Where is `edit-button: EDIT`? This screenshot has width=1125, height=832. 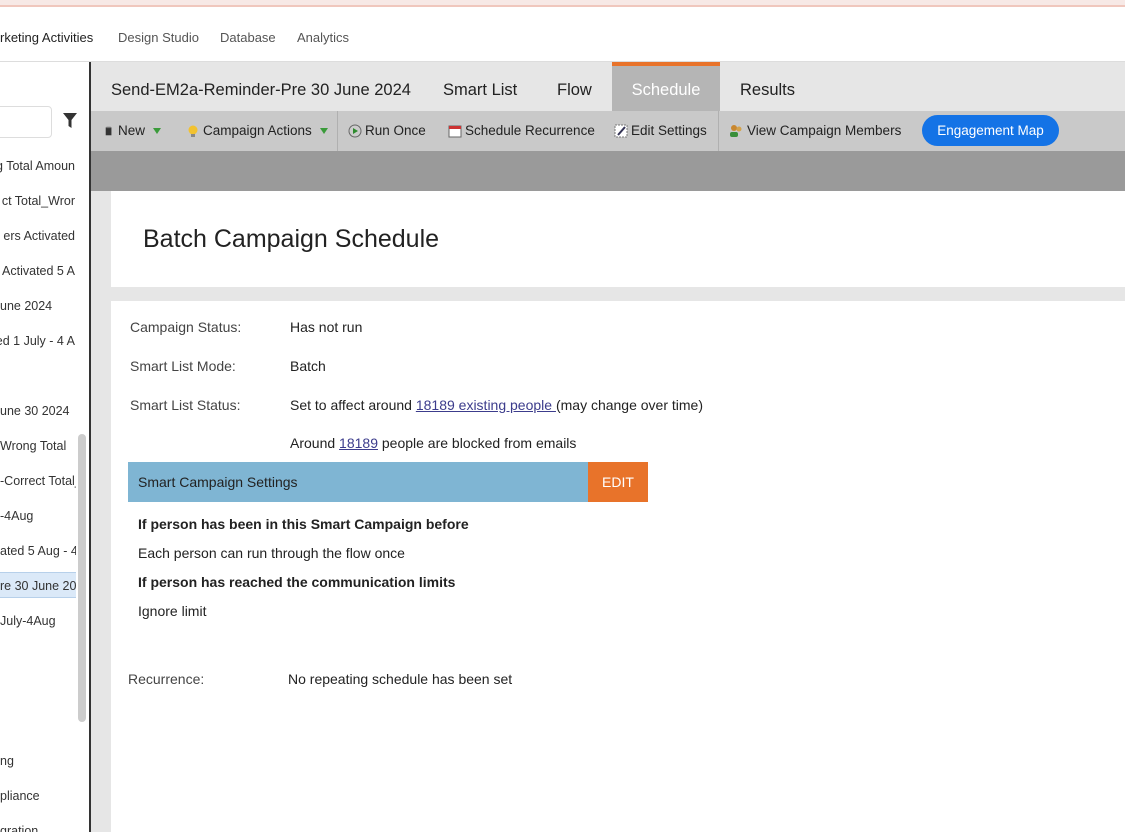 edit-button: EDIT is located at coordinates (618, 482).